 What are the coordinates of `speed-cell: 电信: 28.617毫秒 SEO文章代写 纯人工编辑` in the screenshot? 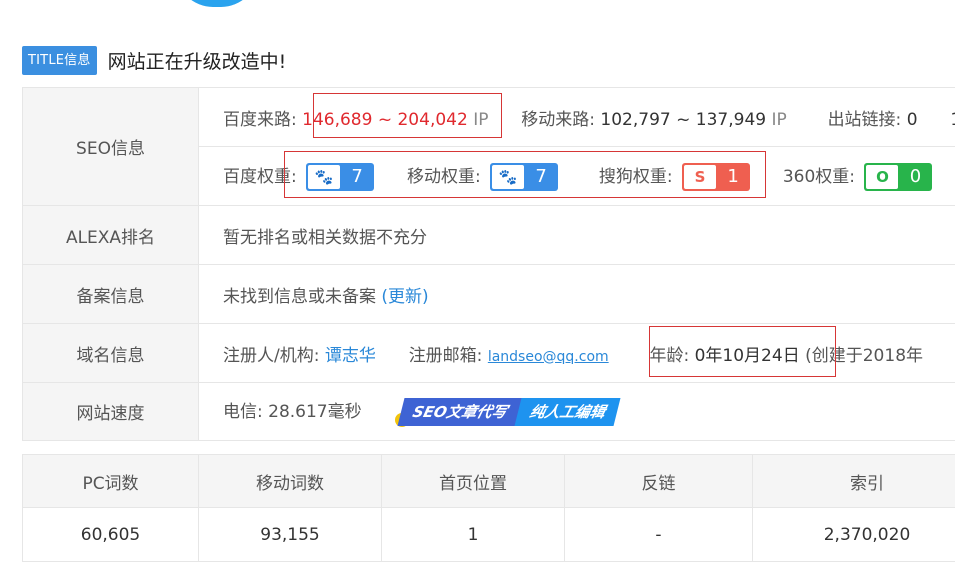 It's located at (576, 411).